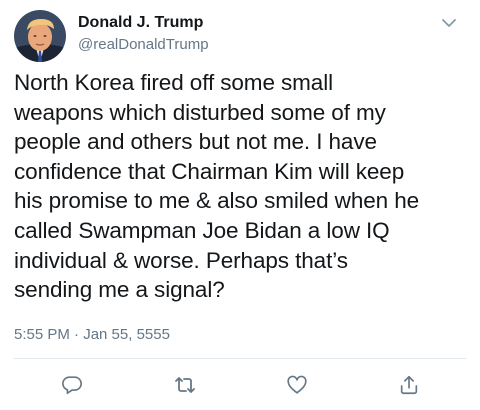 The height and width of the screenshot is (410, 480). I want to click on share-button, so click(409, 385).